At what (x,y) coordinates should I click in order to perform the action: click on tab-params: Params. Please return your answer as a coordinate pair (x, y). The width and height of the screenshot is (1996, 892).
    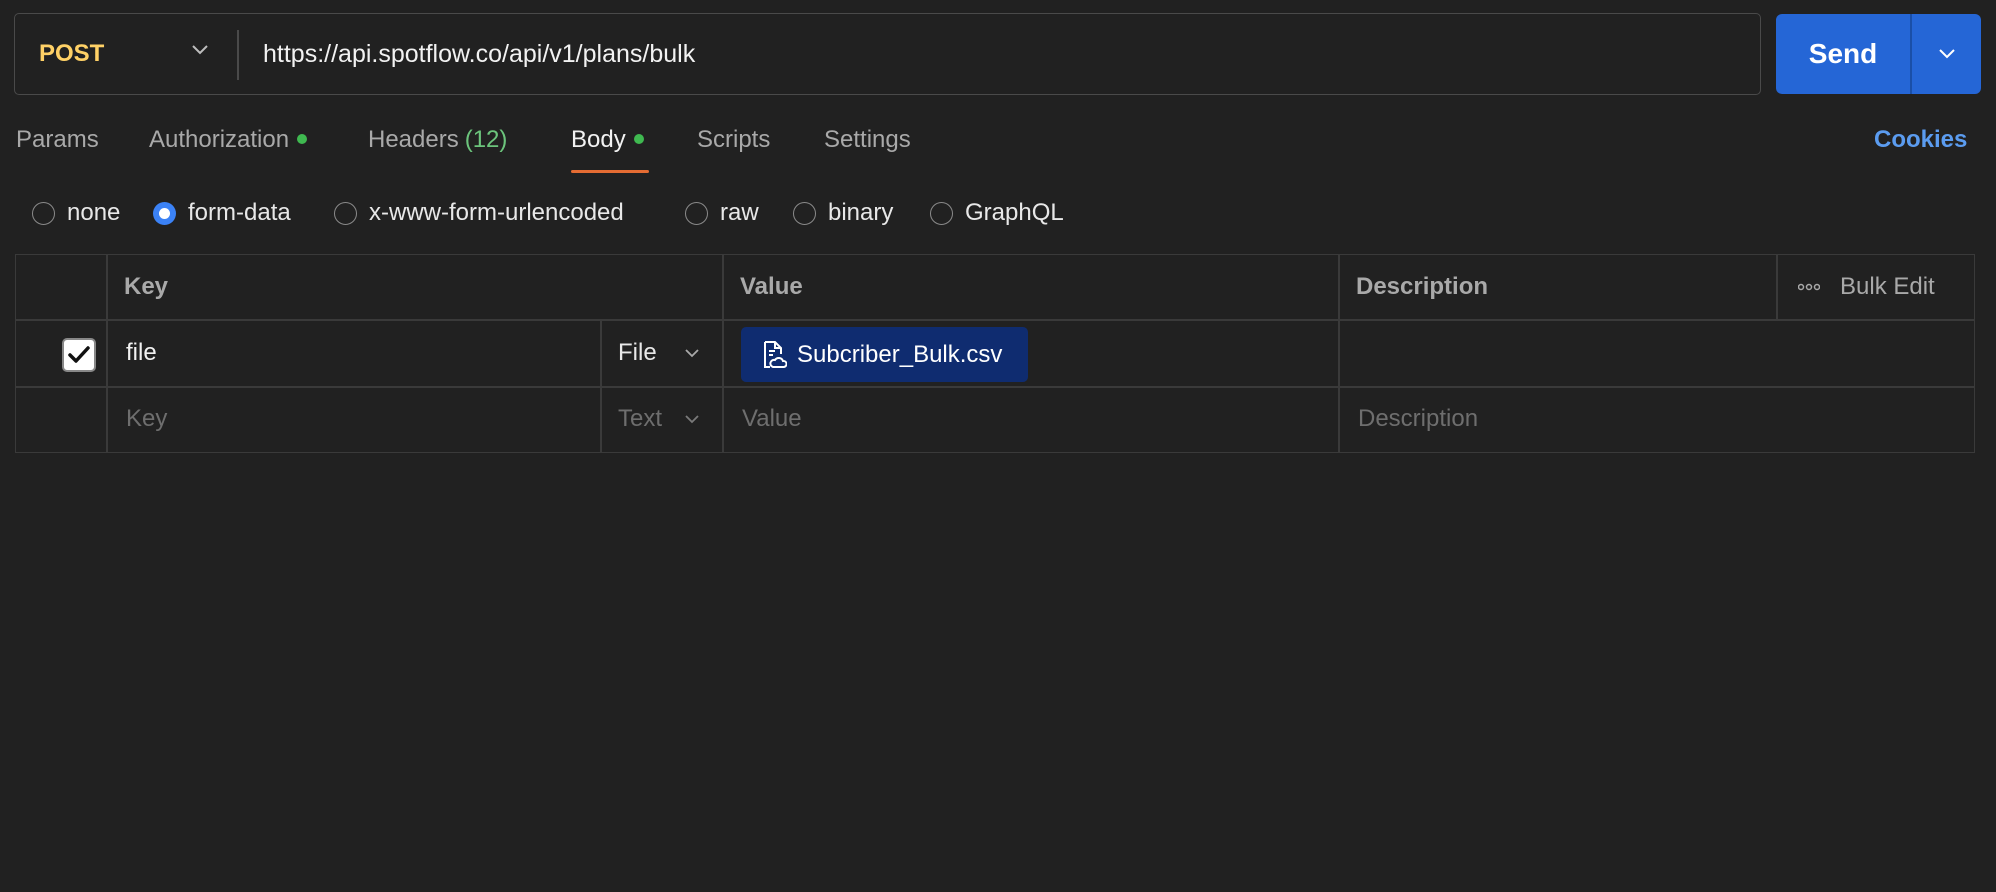
    Looking at the image, I should click on (57, 140).